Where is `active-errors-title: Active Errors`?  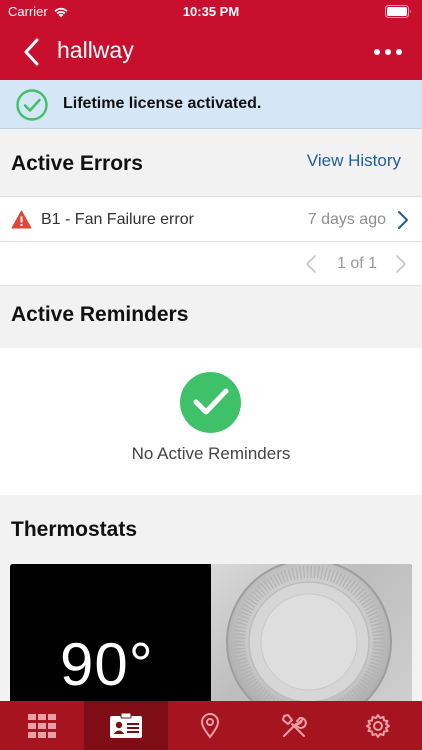 active-errors-title: Active Errors is located at coordinates (77, 163).